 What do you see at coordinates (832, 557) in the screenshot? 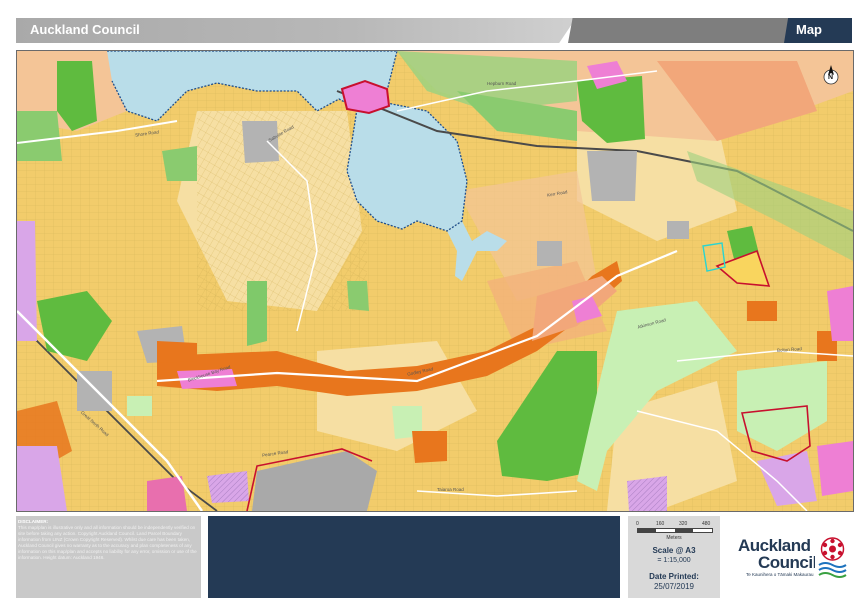
I see `council-logo-icon` at bounding box center [832, 557].